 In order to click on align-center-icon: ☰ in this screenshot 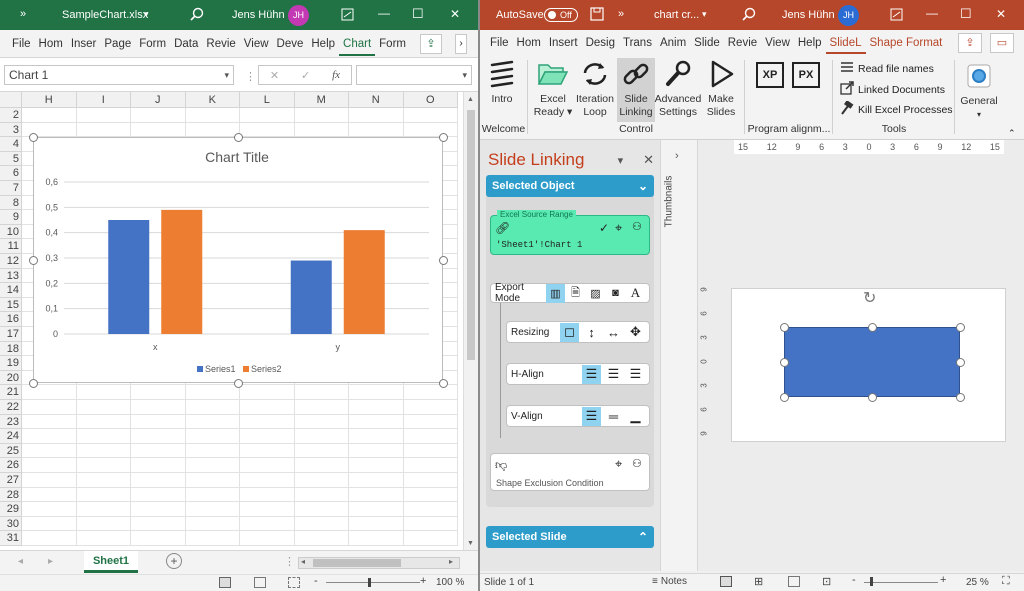, I will do `click(613, 374)`.